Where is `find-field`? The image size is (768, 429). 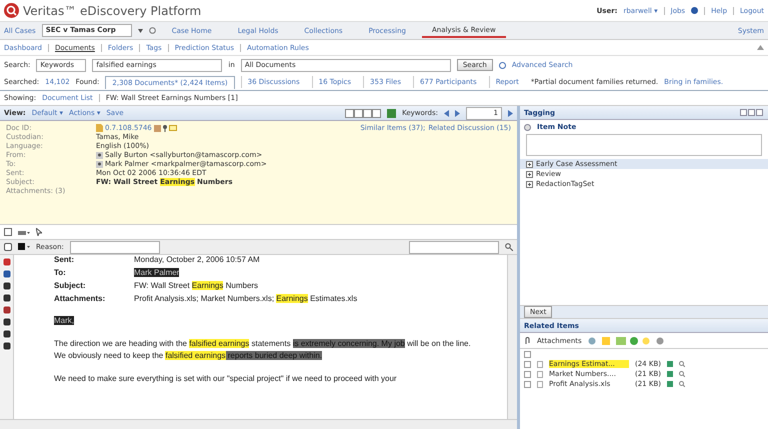
find-field is located at coordinates (454, 247).